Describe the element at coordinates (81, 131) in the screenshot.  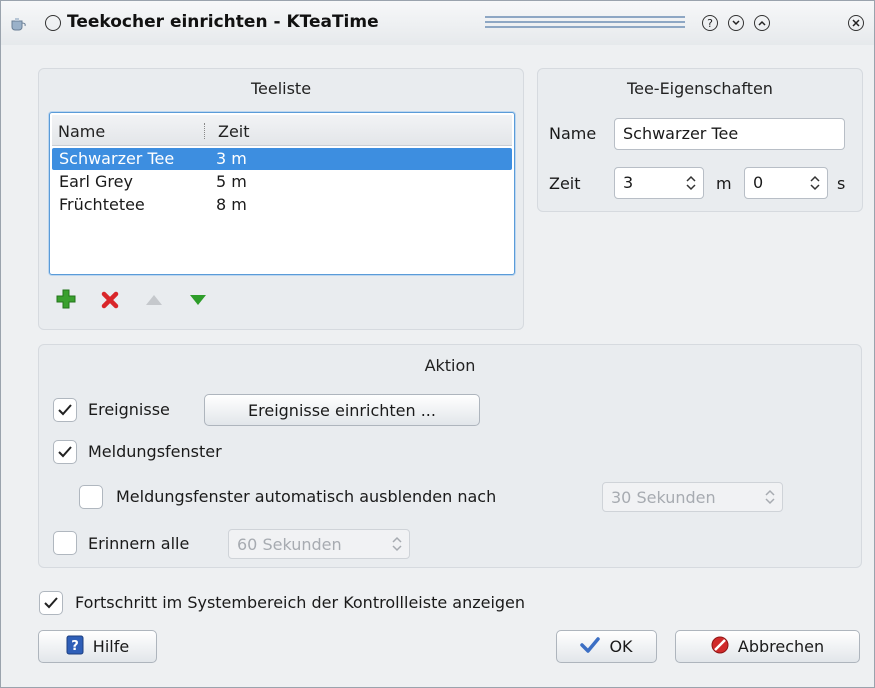
I see `column-header-name: Name` at that location.